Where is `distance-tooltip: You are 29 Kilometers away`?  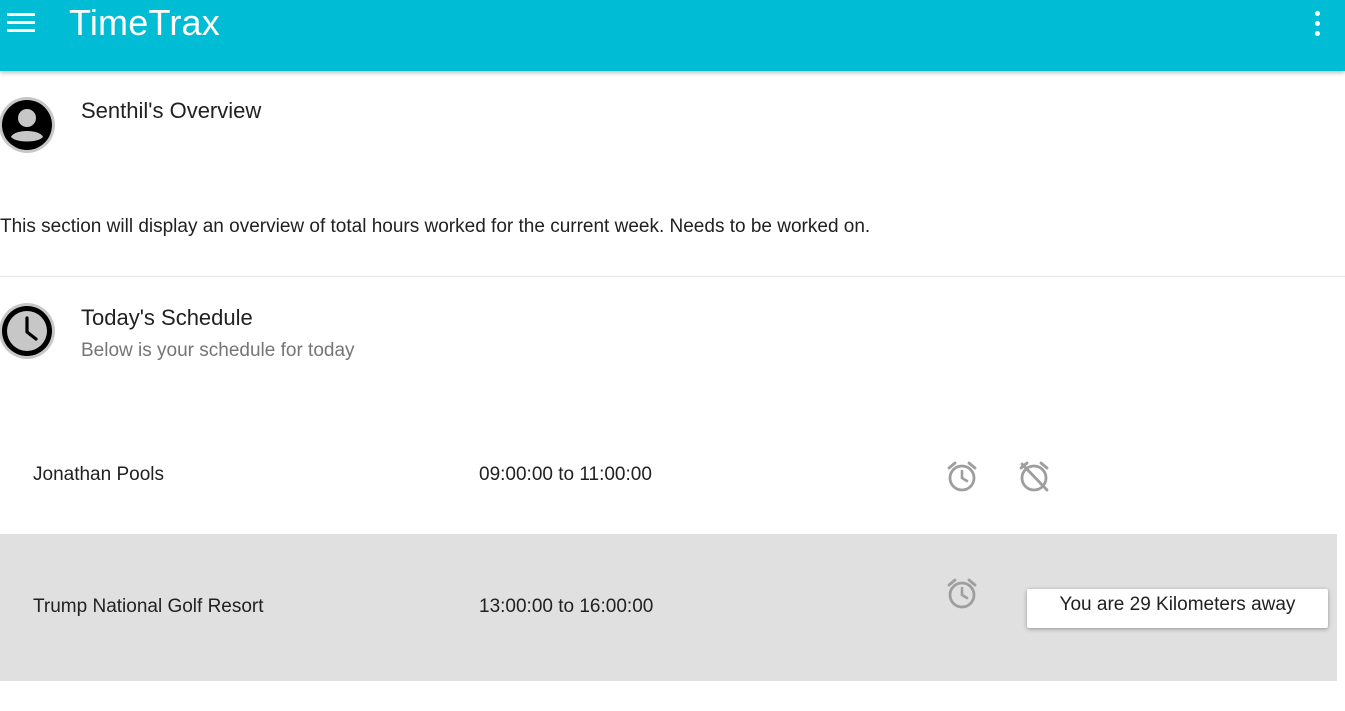
distance-tooltip: You are 29 Kilometers away is located at coordinates (1177, 608).